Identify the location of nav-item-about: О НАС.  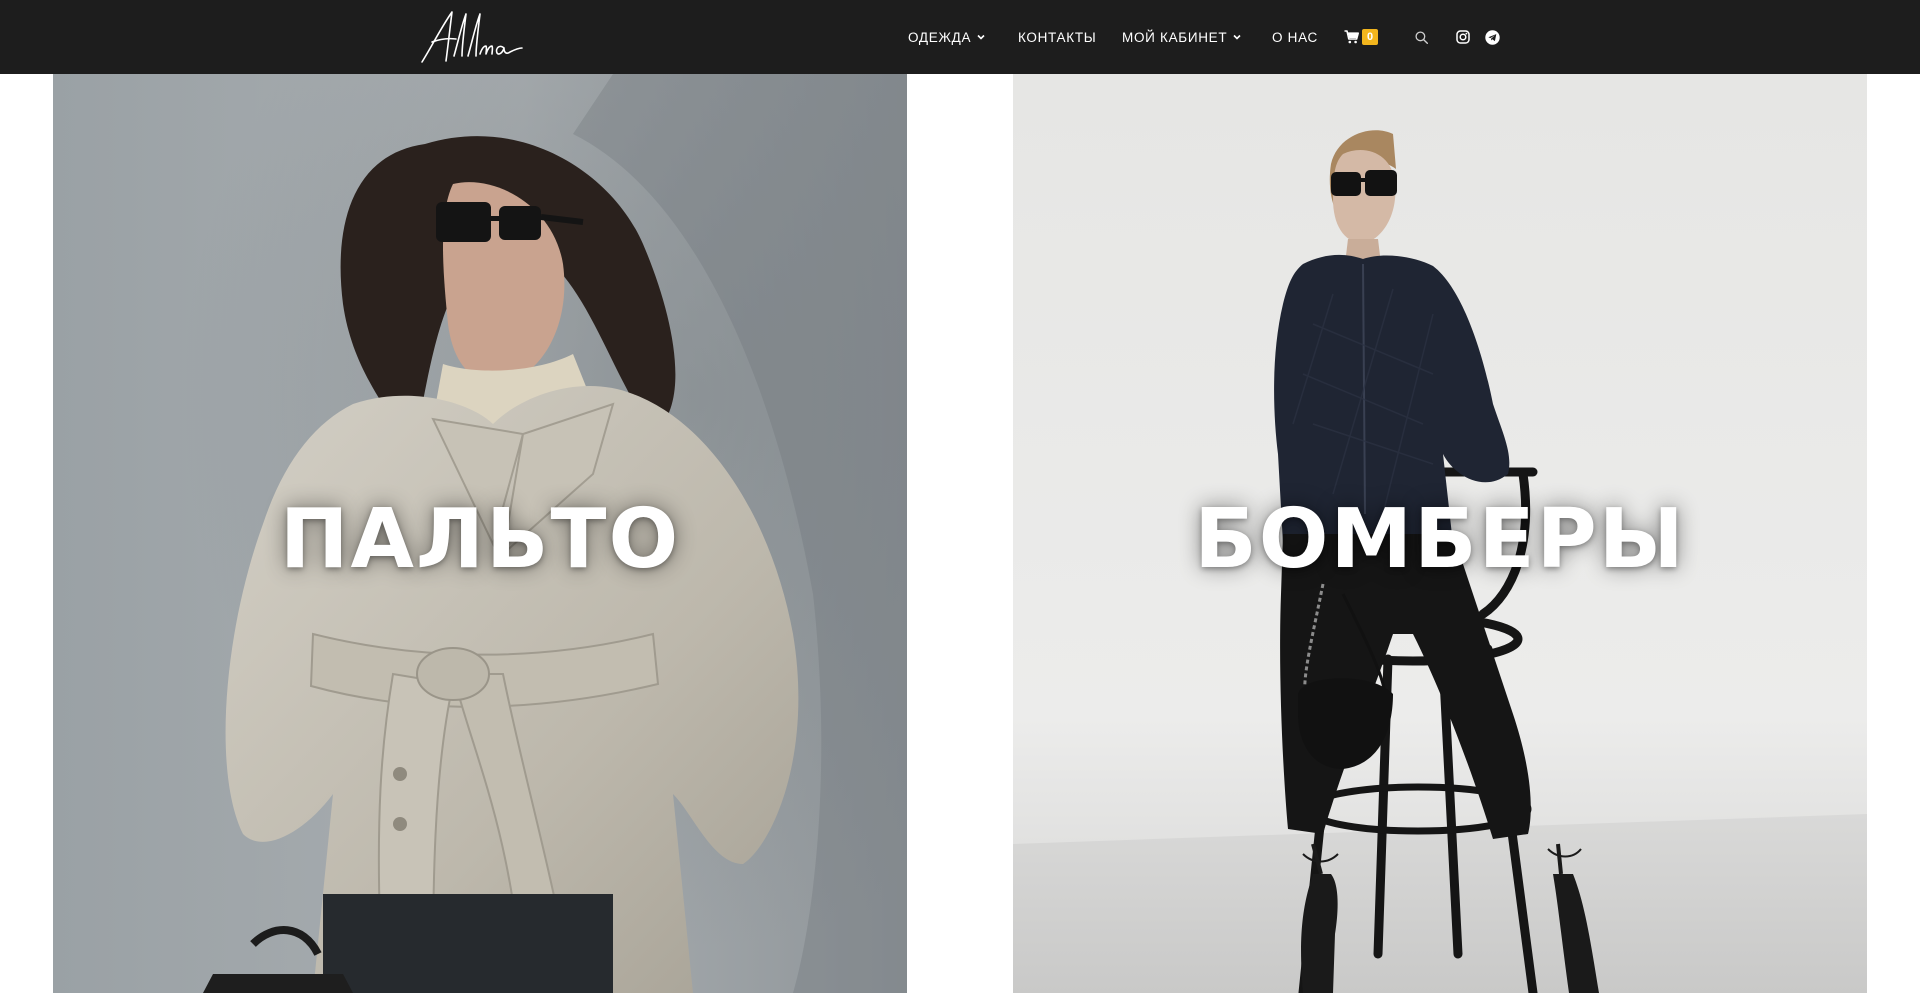
(1295, 37).